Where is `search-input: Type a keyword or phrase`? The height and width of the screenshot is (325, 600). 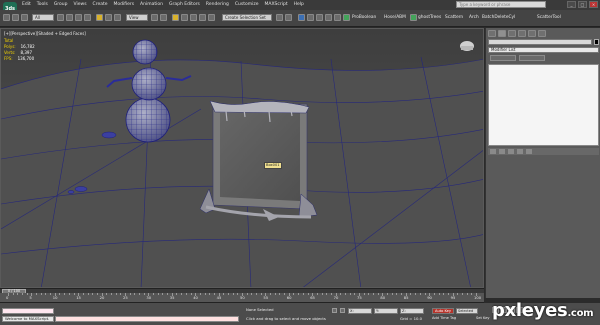
search-input: Type a keyword or phrase is located at coordinates (501, 4).